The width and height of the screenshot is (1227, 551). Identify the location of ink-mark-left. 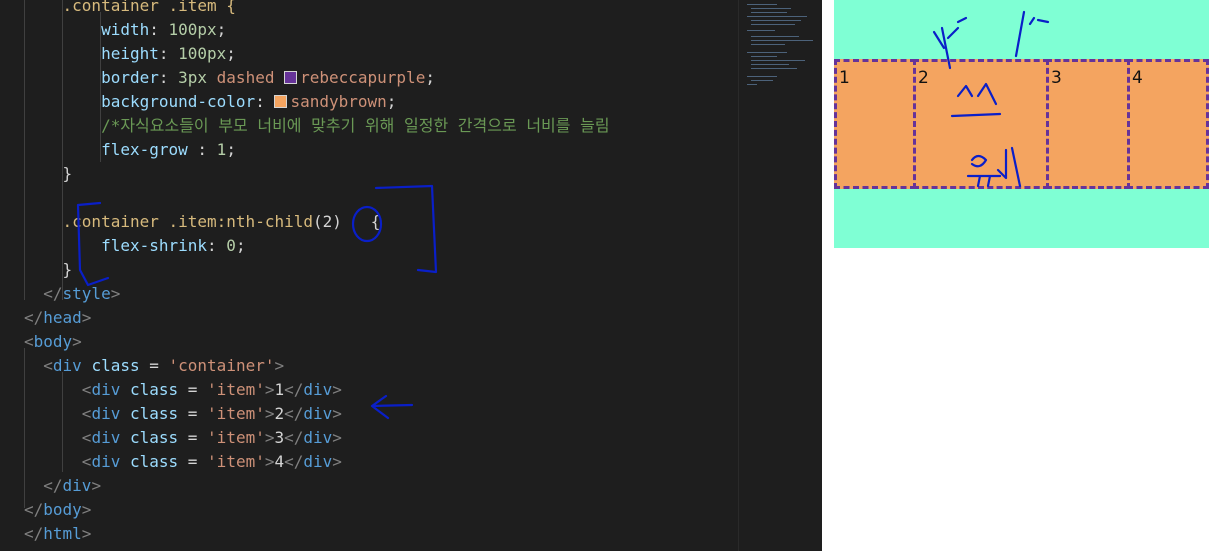
(950, 43).